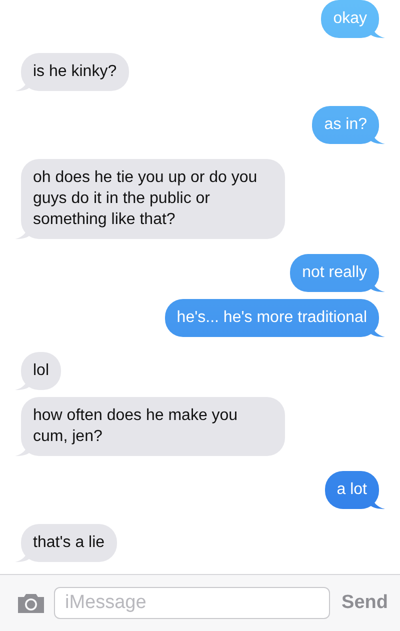 The width and height of the screenshot is (400, 631). Describe the element at coordinates (350, 19) in the screenshot. I see `sent-message: okay` at that location.